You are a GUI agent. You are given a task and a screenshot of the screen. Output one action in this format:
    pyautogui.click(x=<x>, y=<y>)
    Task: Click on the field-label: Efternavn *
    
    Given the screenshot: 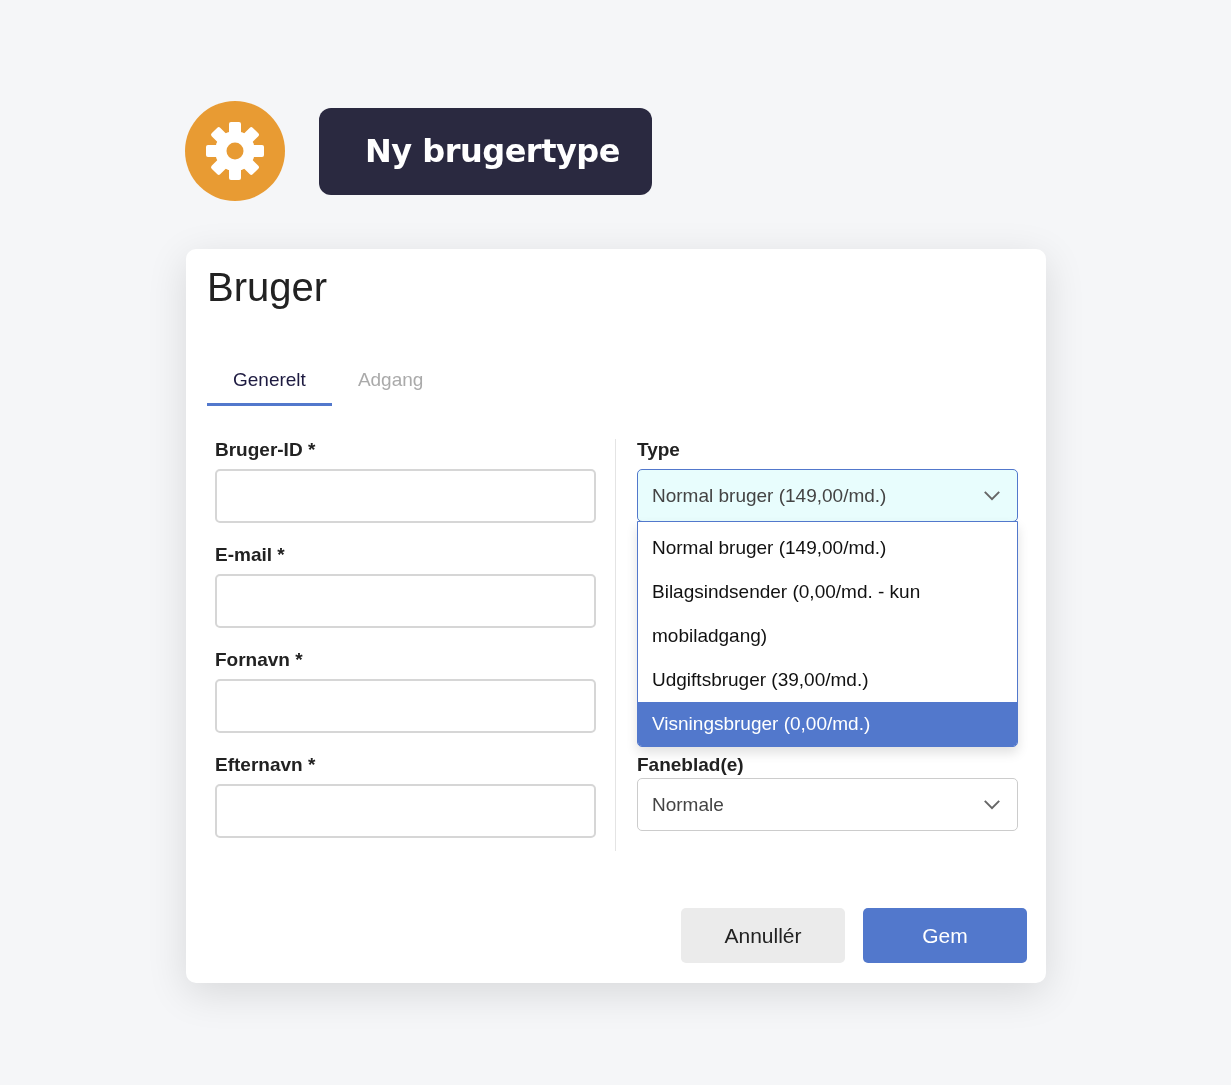 What is the action you would take?
    pyautogui.click(x=266, y=765)
    